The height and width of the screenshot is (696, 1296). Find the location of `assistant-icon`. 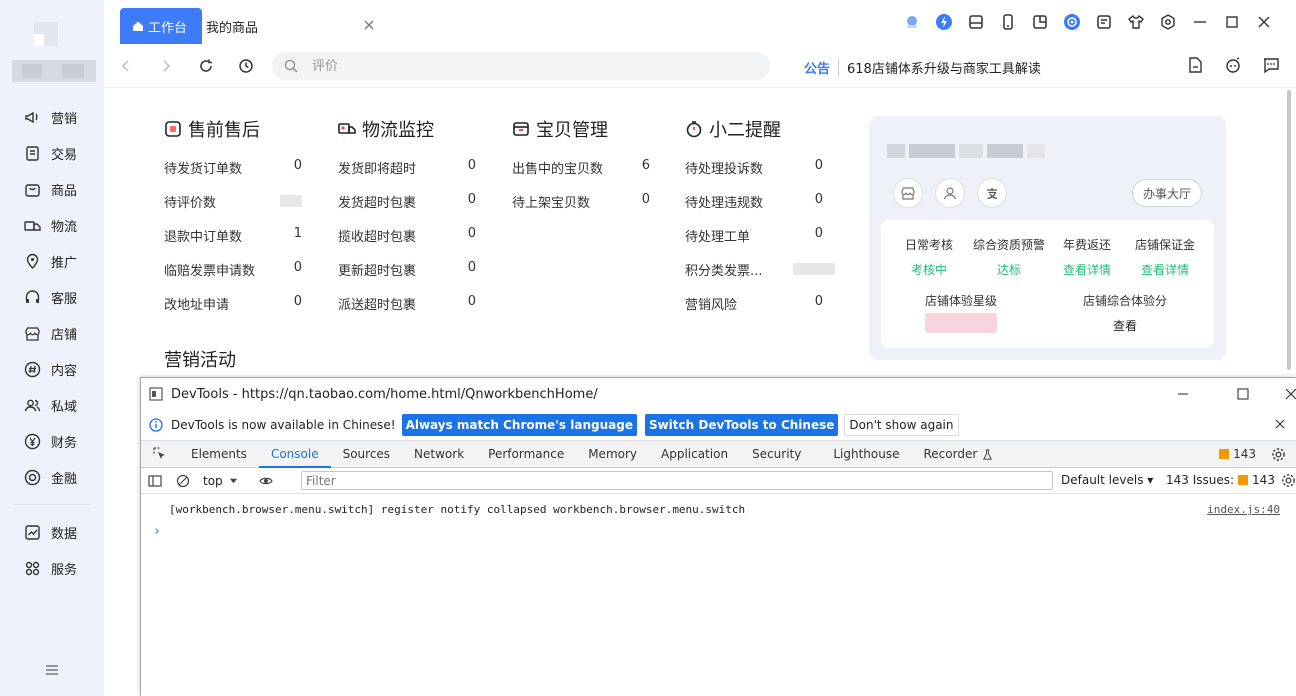

assistant-icon is located at coordinates (1072, 22).